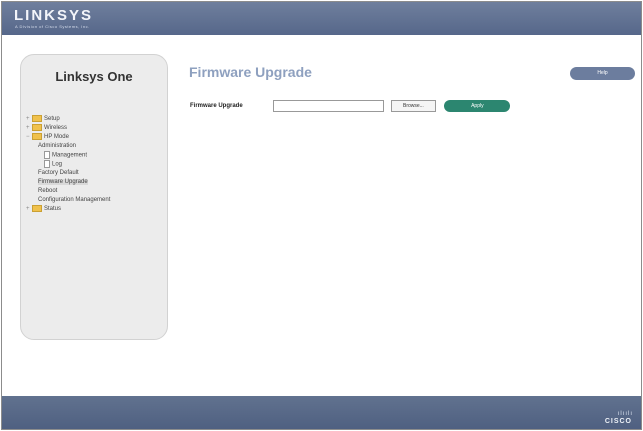 This screenshot has height=431, width=643. I want to click on nav-item-wireless: + Wireless, so click(68, 128).